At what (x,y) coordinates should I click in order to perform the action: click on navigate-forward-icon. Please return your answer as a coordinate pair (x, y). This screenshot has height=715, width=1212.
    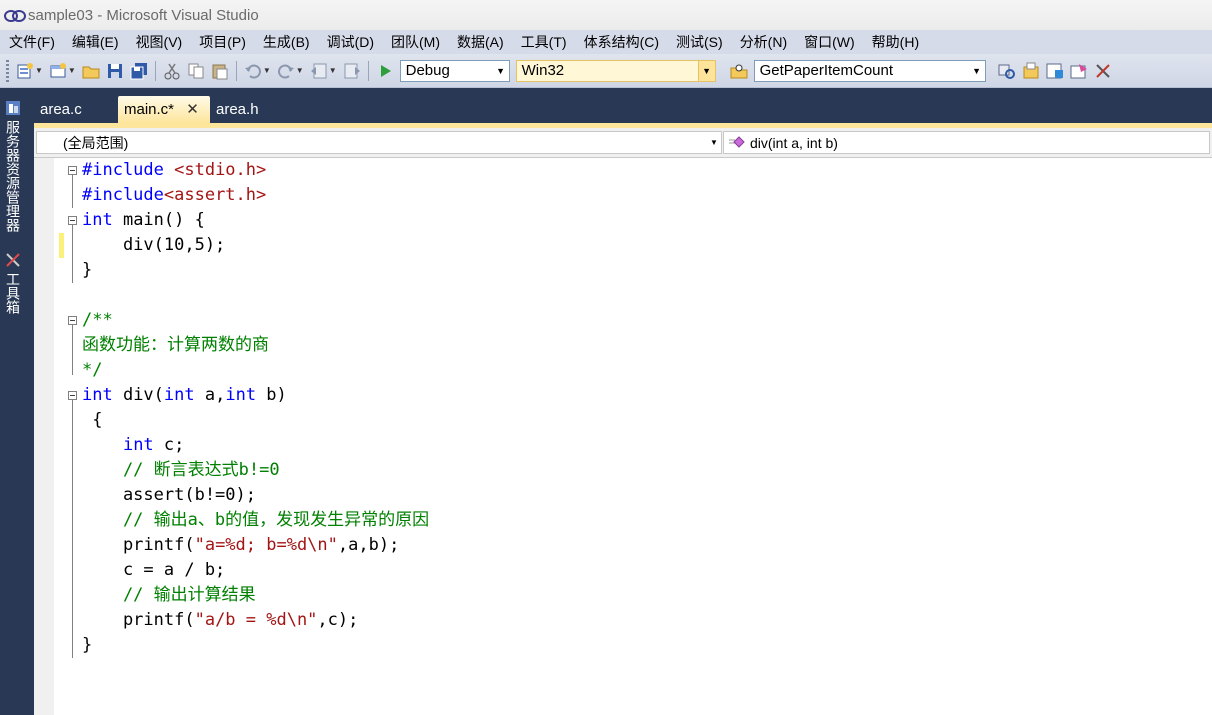
    Looking at the image, I should click on (352, 70).